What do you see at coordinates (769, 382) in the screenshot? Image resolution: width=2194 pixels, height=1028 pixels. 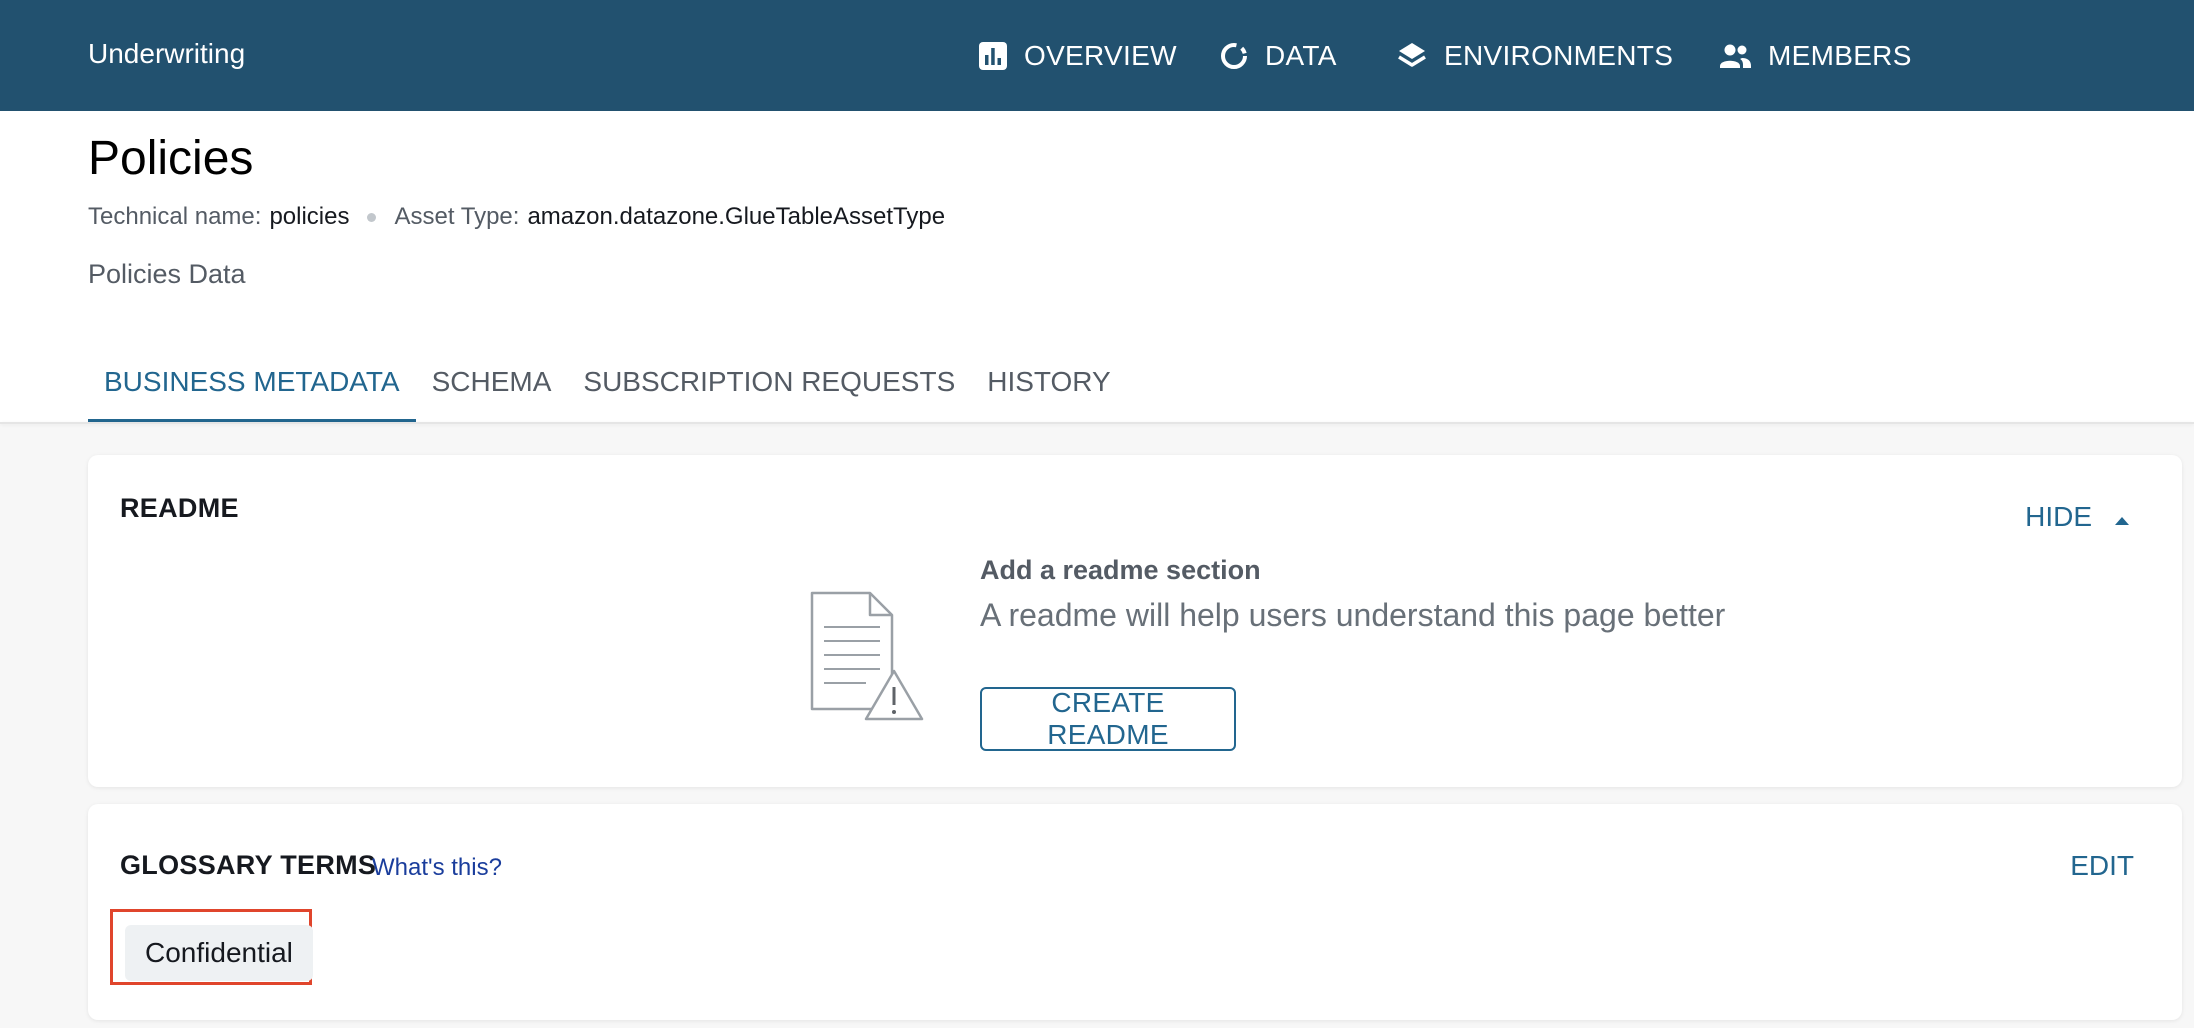 I see `tab-subscription-requests: SUBSCRIPTION REQUESTS` at bounding box center [769, 382].